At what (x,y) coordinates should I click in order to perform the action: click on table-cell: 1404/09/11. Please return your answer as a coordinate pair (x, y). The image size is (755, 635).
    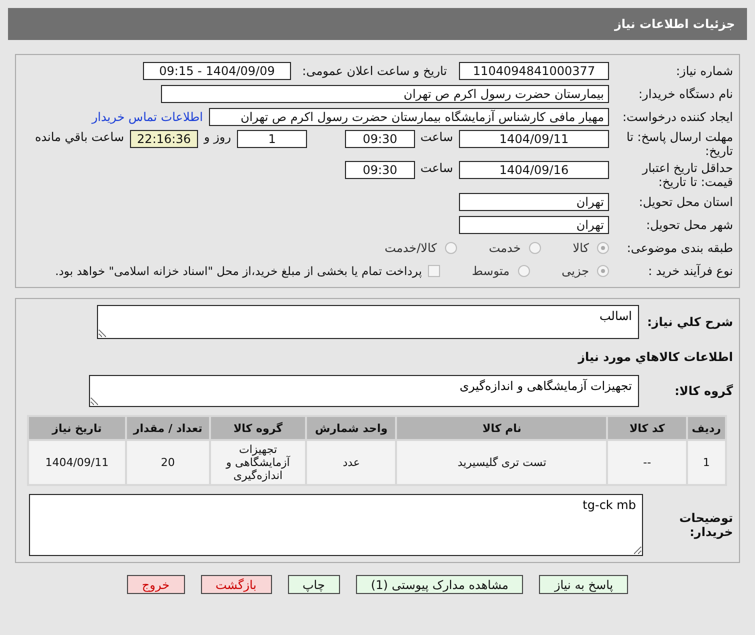
    Looking at the image, I should click on (77, 462).